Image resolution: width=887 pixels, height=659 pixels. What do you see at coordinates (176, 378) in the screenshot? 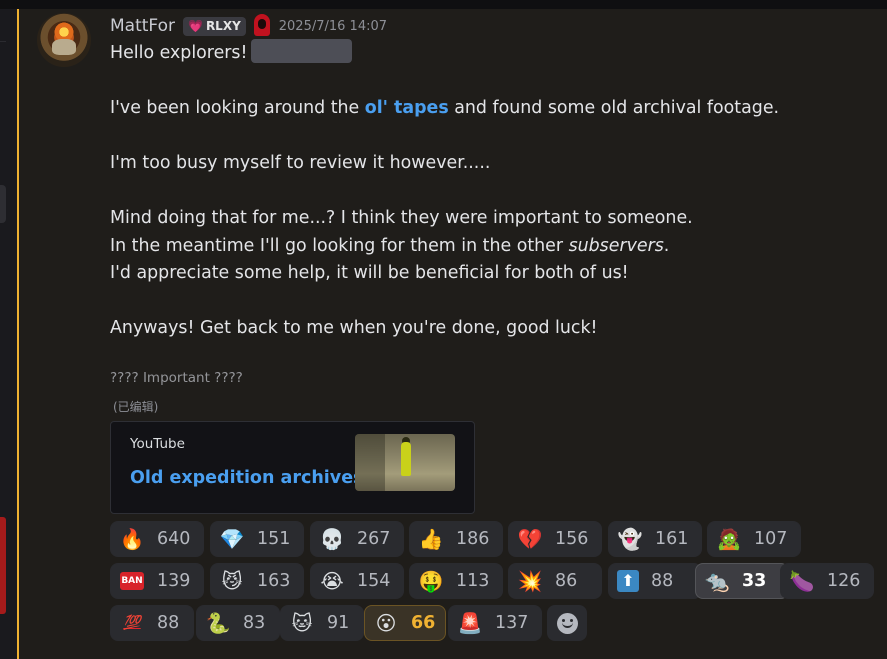
I see `subtext: ???? Important ????` at bounding box center [176, 378].